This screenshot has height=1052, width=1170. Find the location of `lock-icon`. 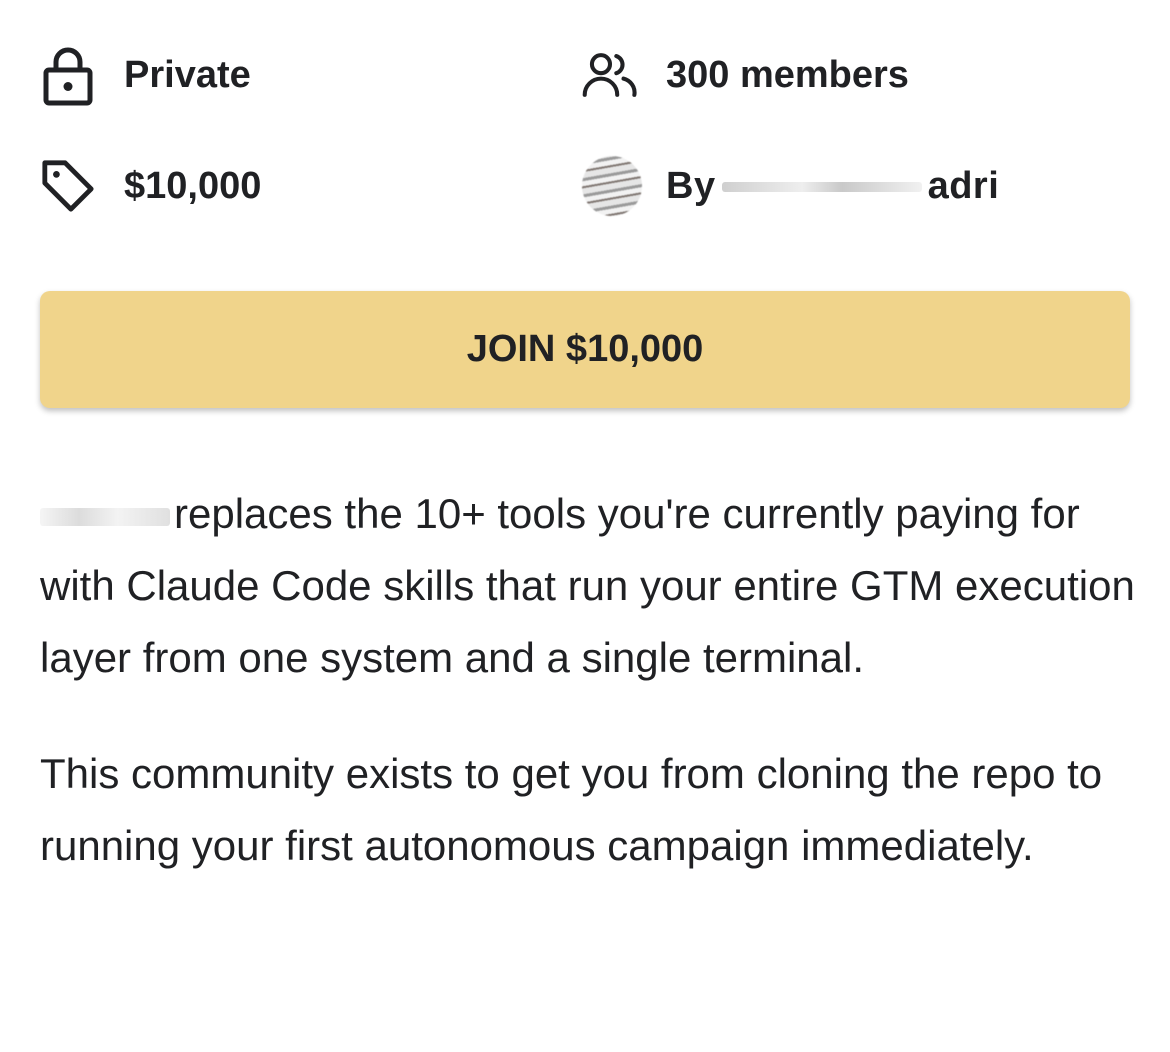

lock-icon is located at coordinates (68, 76).